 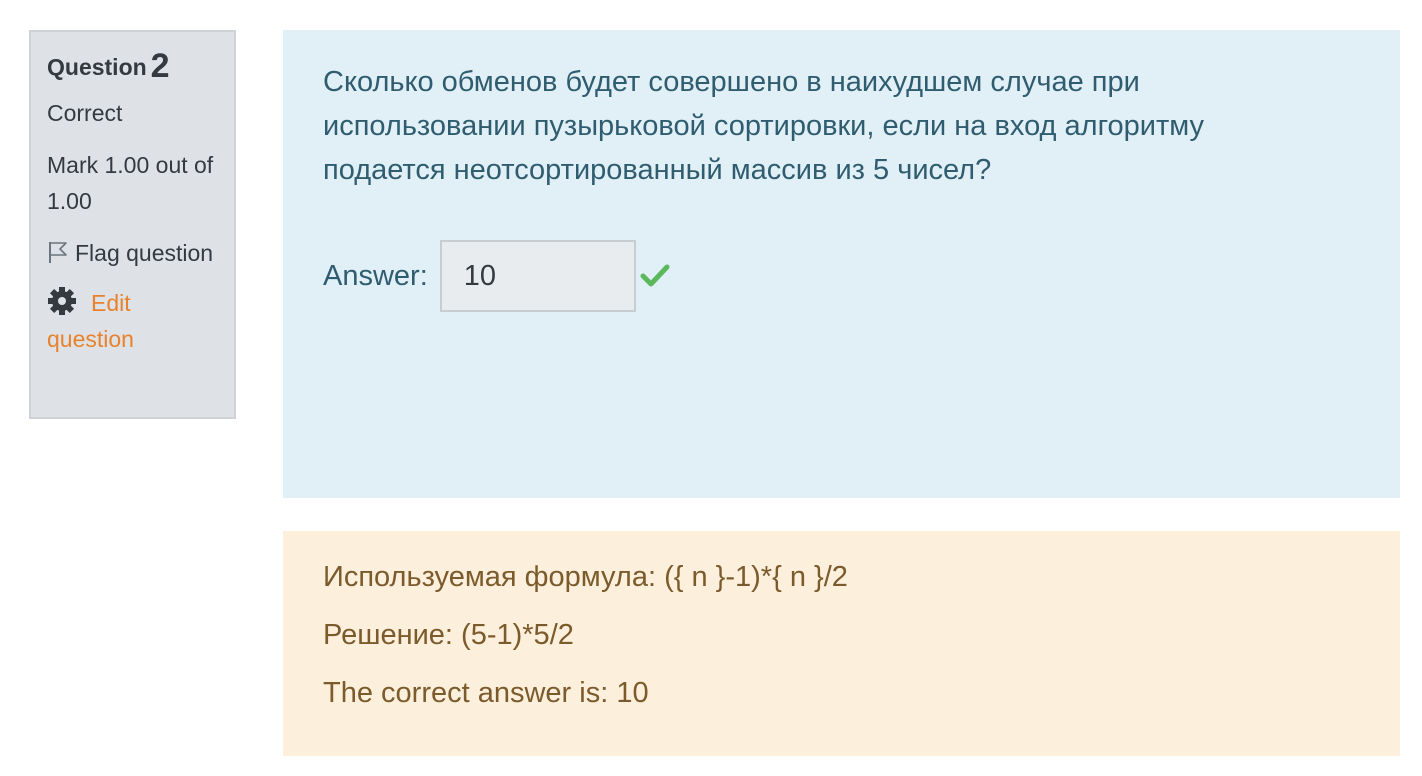 I want to click on answer-input, so click(x=537, y=276).